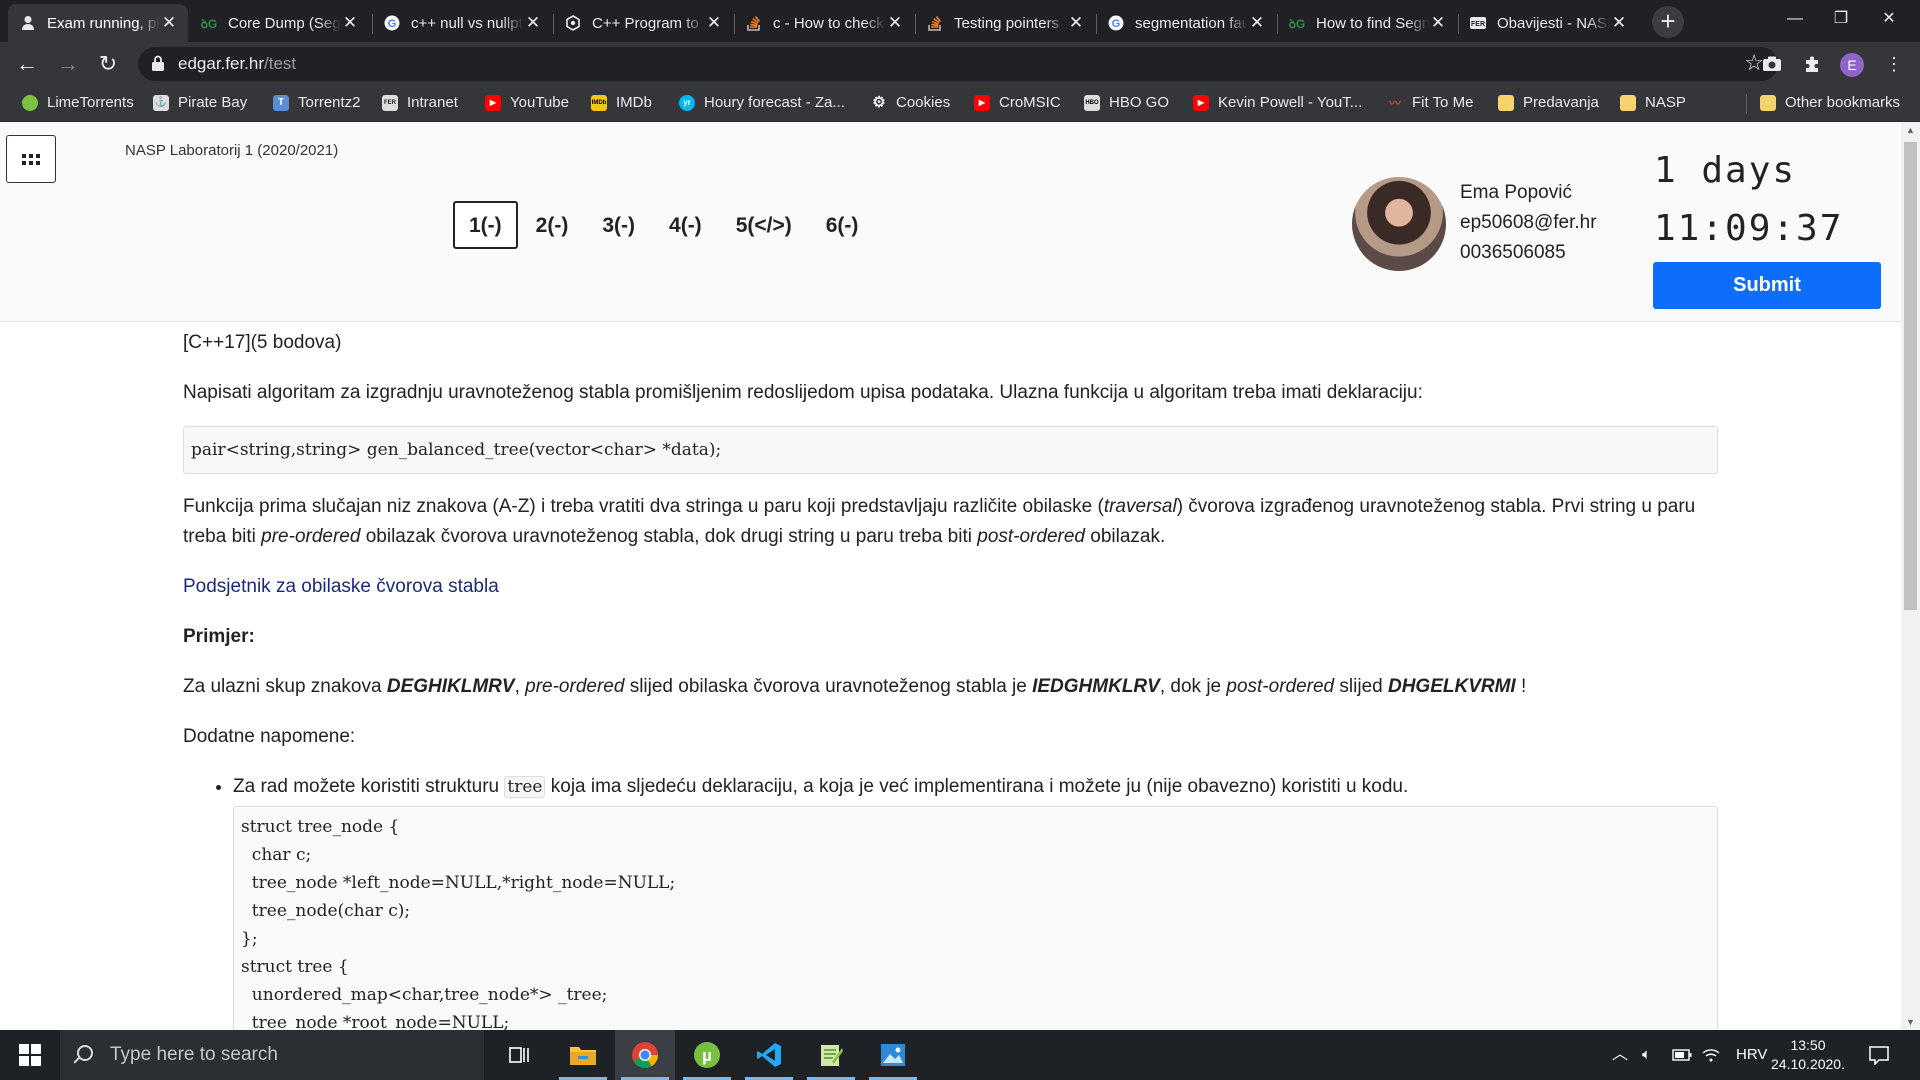  What do you see at coordinates (1620, 1055) in the screenshot?
I see `tray-chevron-up-icon: ︿` at bounding box center [1620, 1055].